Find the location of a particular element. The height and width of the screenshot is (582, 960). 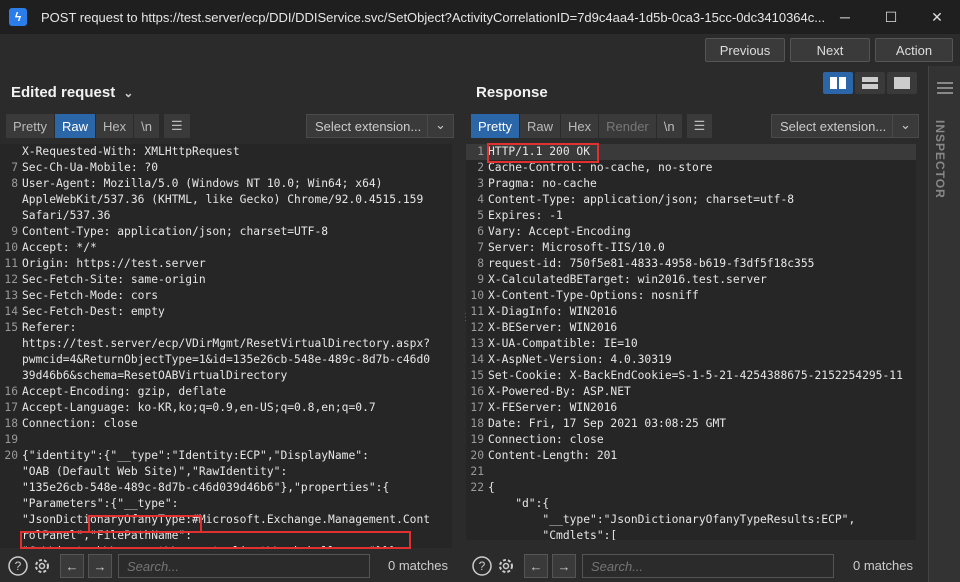

line-text: Accept-Encoding: gzip, deflate is located at coordinates (124, 391).